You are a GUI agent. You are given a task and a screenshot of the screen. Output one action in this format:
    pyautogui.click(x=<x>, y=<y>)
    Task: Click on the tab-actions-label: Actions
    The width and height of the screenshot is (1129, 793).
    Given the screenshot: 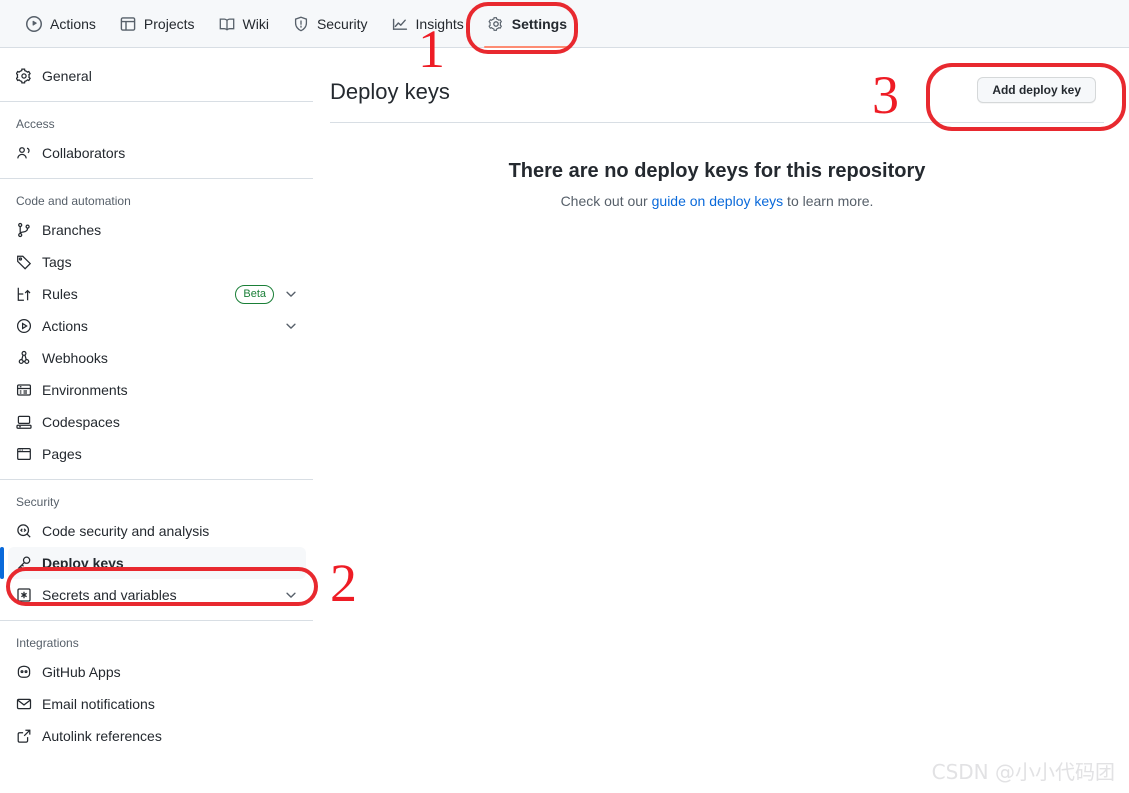 What is the action you would take?
    pyautogui.click(x=73, y=23)
    